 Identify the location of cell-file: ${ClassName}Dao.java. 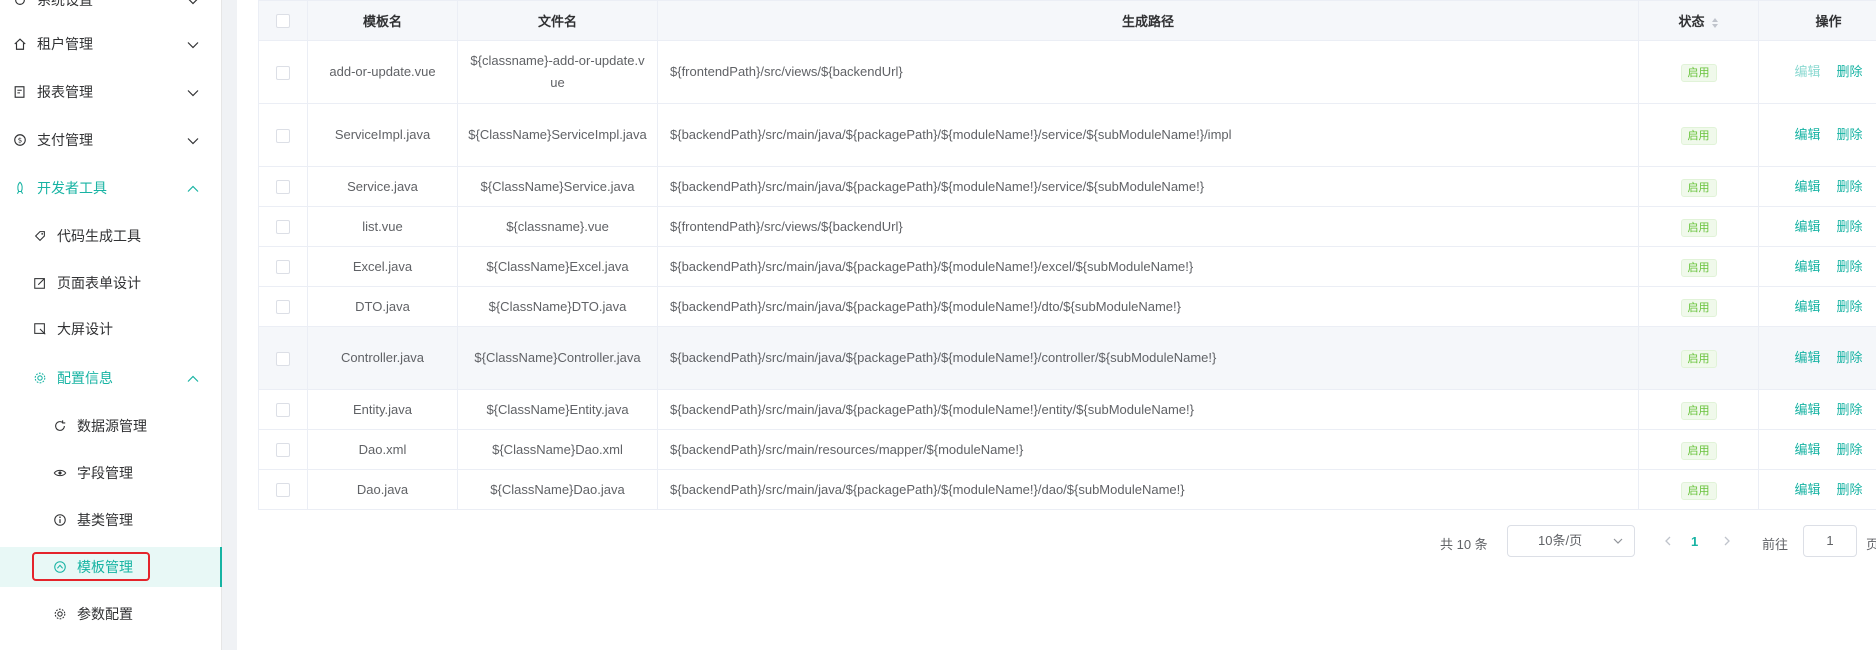
(557, 489).